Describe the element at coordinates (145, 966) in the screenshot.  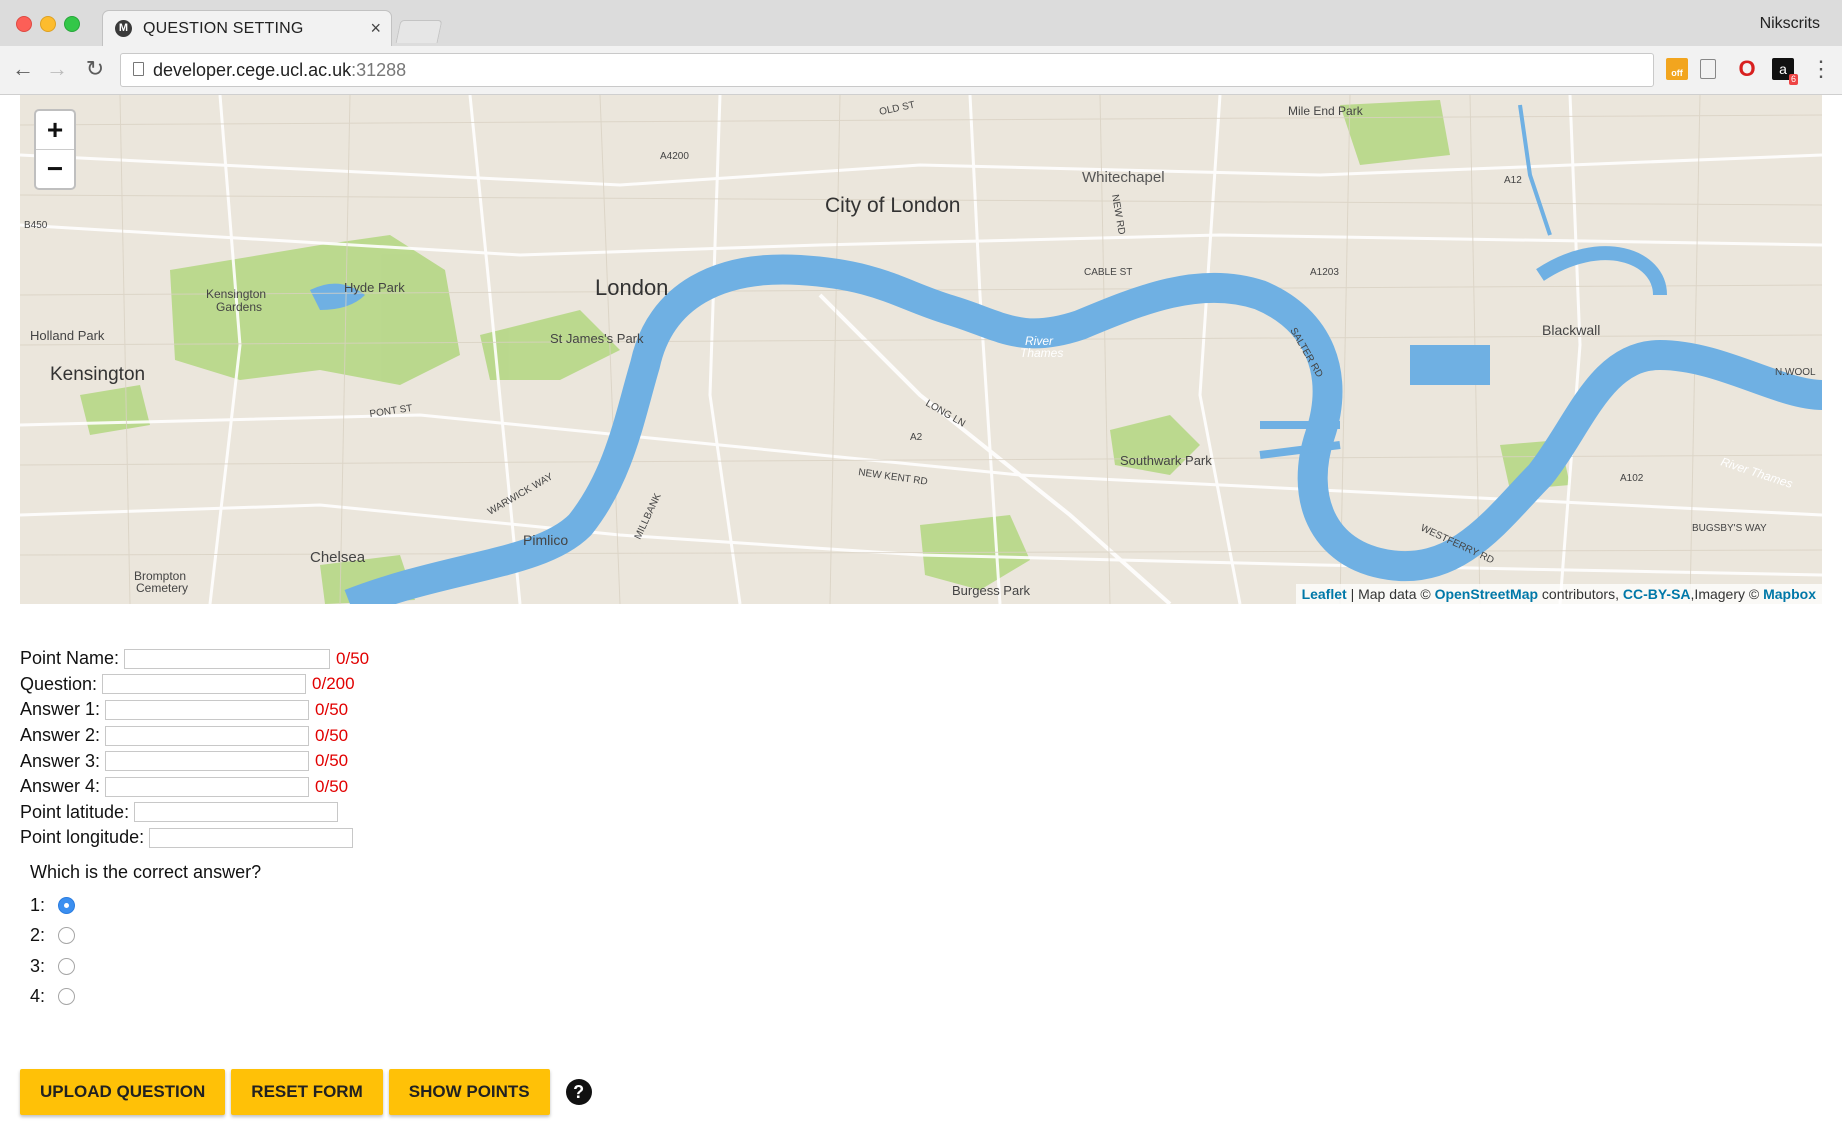
I see `option-3-row: 3:` at that location.